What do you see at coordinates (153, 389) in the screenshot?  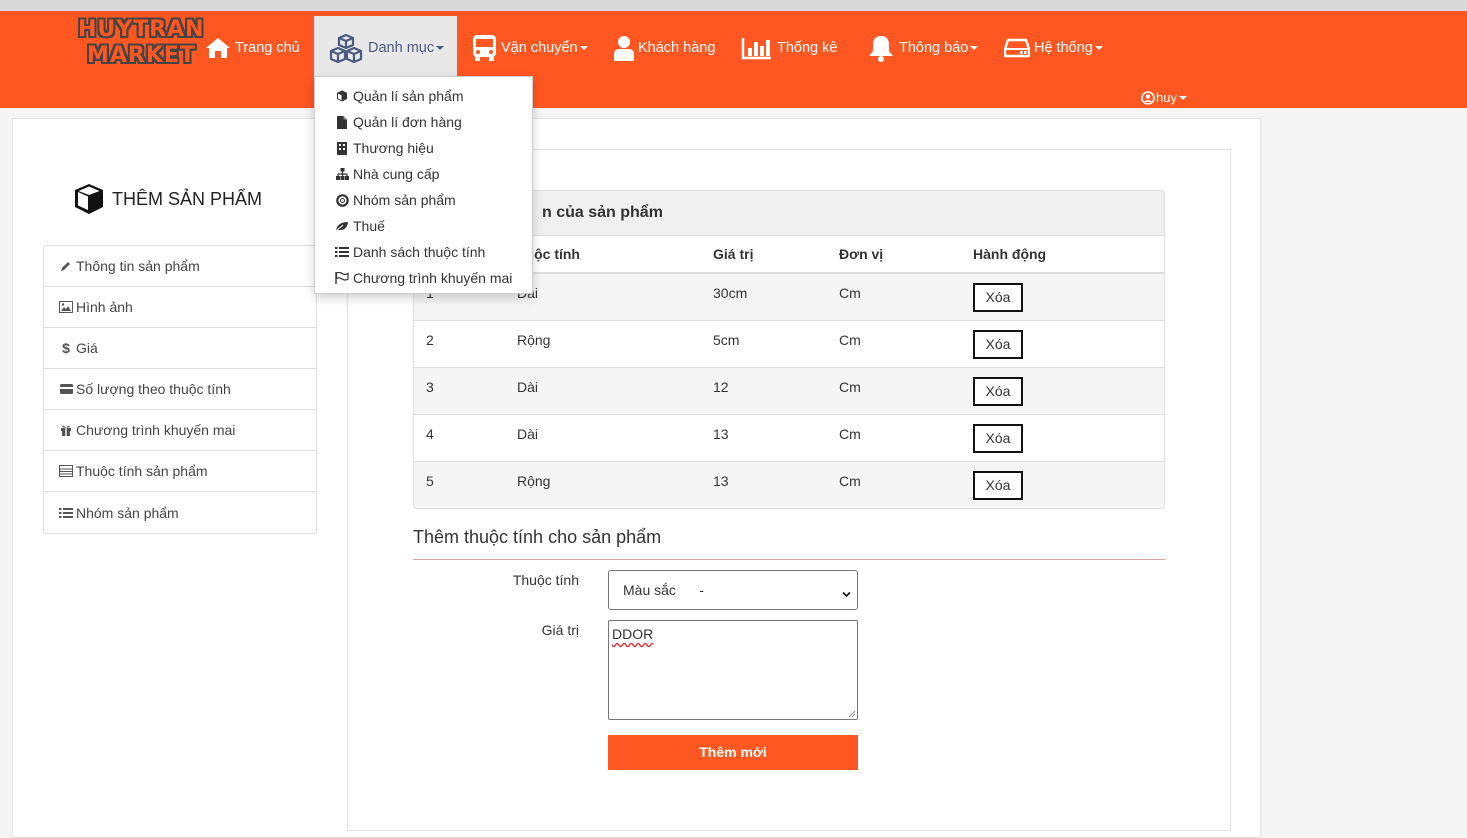 I see `sidebar-item-label: Số lượng theo thuộc tính` at bounding box center [153, 389].